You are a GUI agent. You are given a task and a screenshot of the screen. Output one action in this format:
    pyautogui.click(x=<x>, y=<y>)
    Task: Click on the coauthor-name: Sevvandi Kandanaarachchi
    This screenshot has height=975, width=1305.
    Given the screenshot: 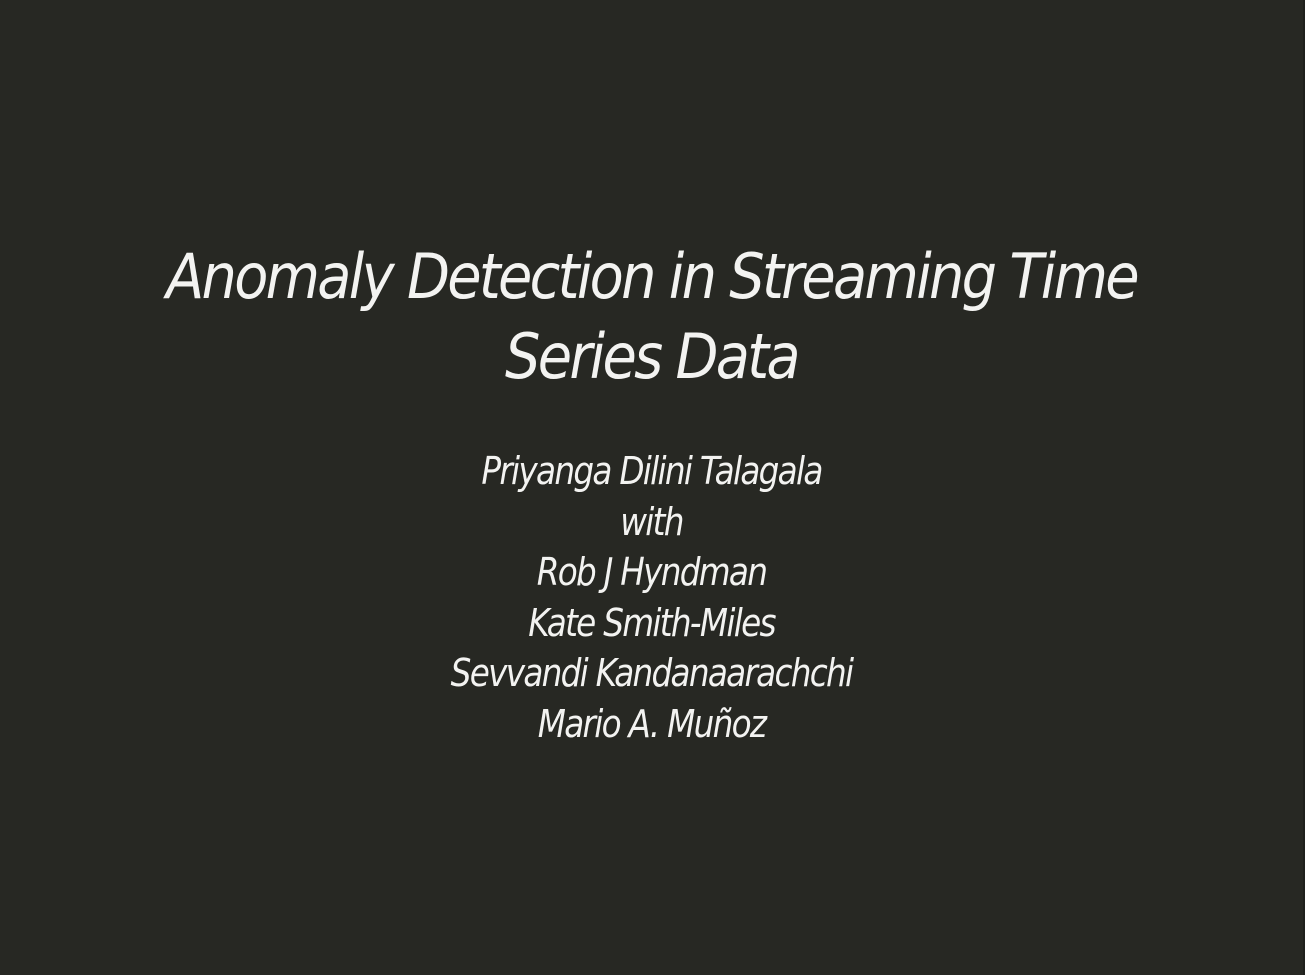 What is the action you would take?
    pyautogui.click(x=652, y=673)
    